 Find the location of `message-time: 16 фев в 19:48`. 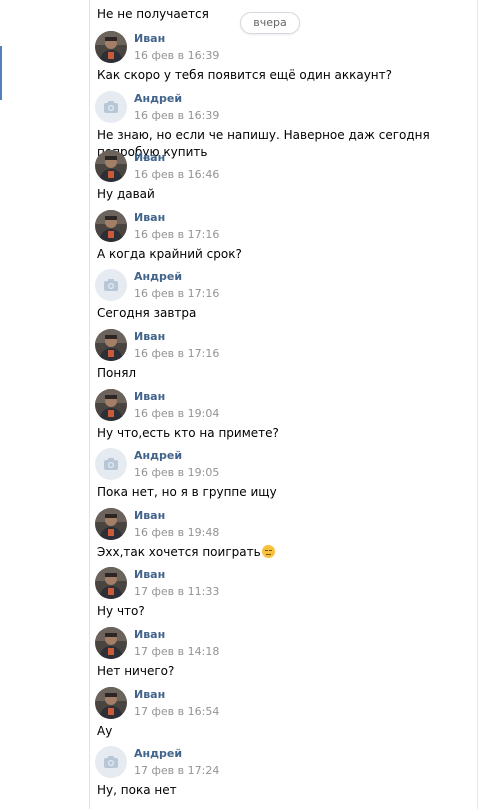

message-time: 16 фев в 19:48 is located at coordinates (176, 533).